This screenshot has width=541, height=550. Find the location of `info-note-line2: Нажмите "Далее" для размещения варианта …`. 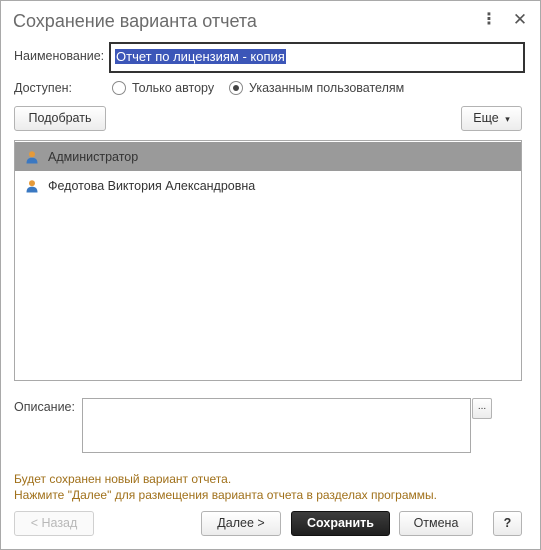

info-note-line2: Нажмите "Далее" для размещения варианта … is located at coordinates (225, 495).